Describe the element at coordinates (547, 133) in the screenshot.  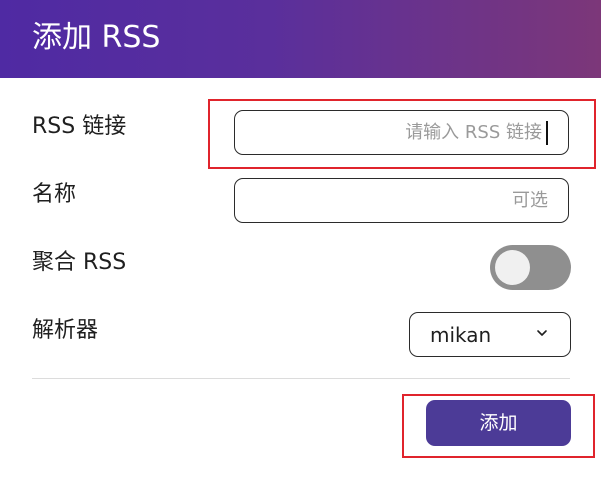
I see `text-caret` at that location.